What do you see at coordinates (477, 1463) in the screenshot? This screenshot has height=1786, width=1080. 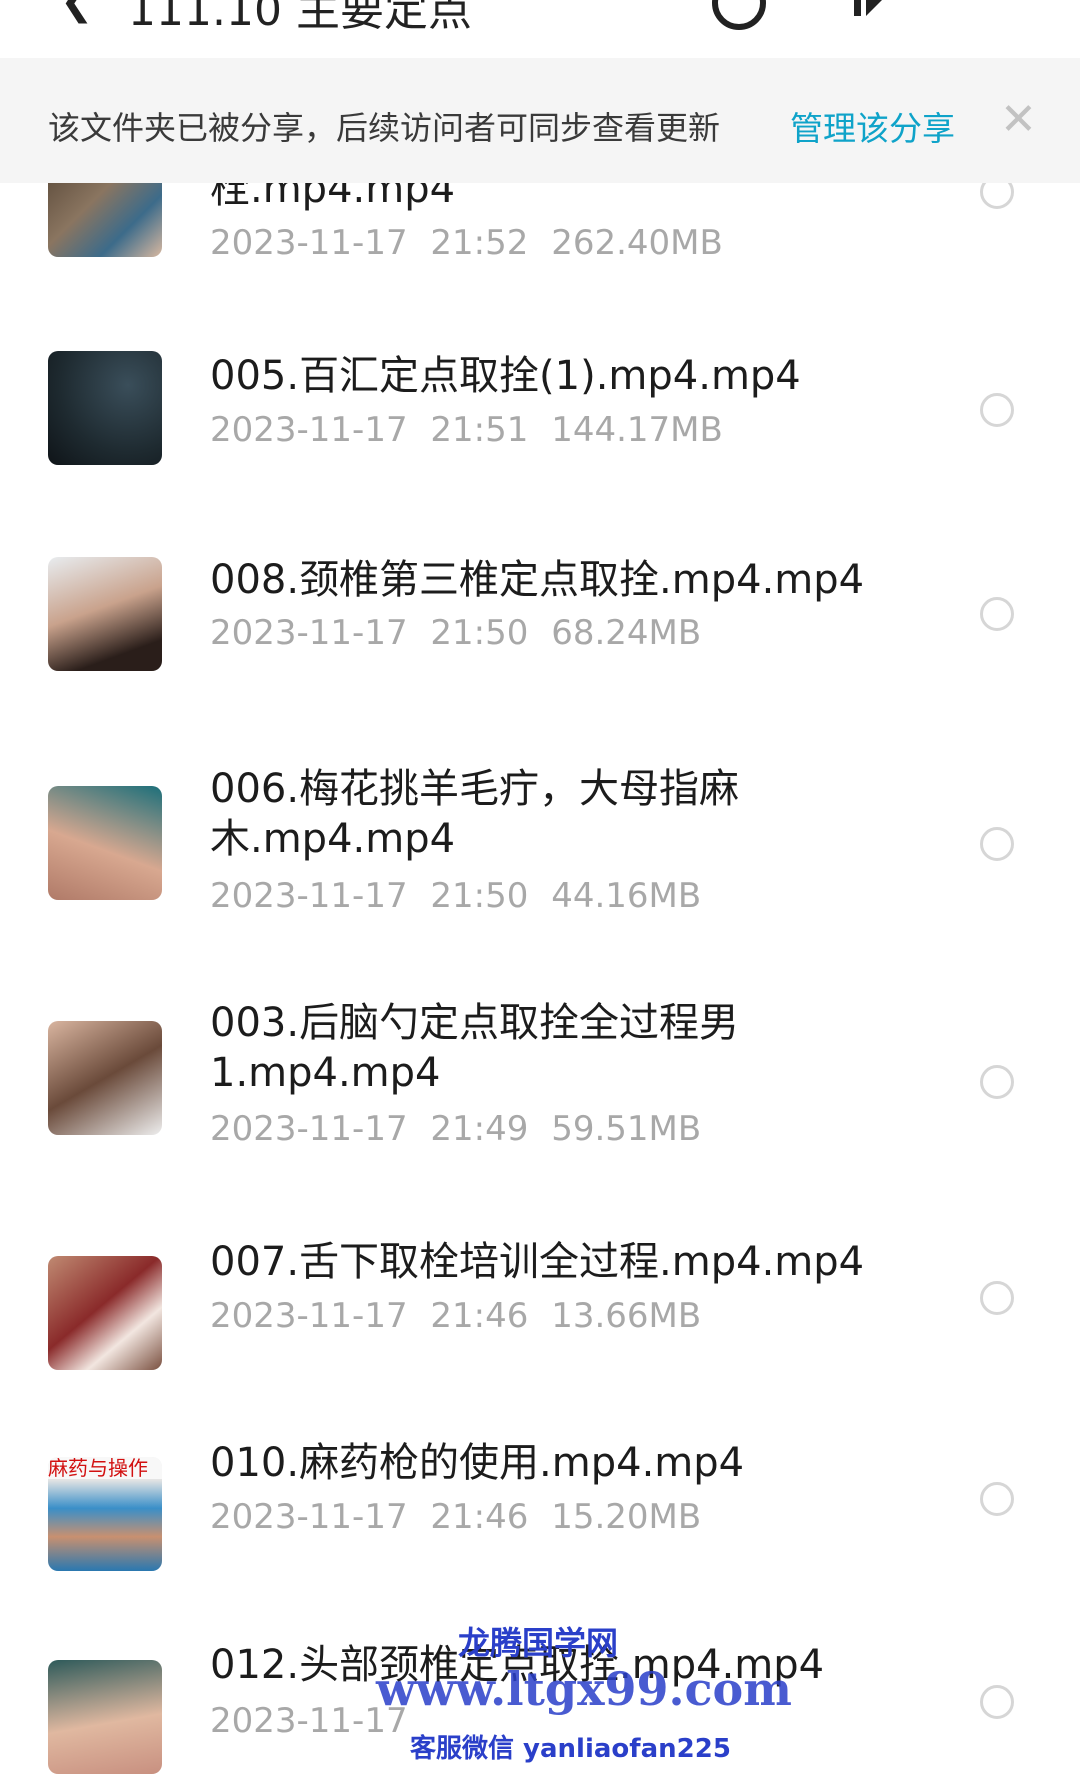 I see `file-name: 010.麻药枪的使用.mp4.mp4` at bounding box center [477, 1463].